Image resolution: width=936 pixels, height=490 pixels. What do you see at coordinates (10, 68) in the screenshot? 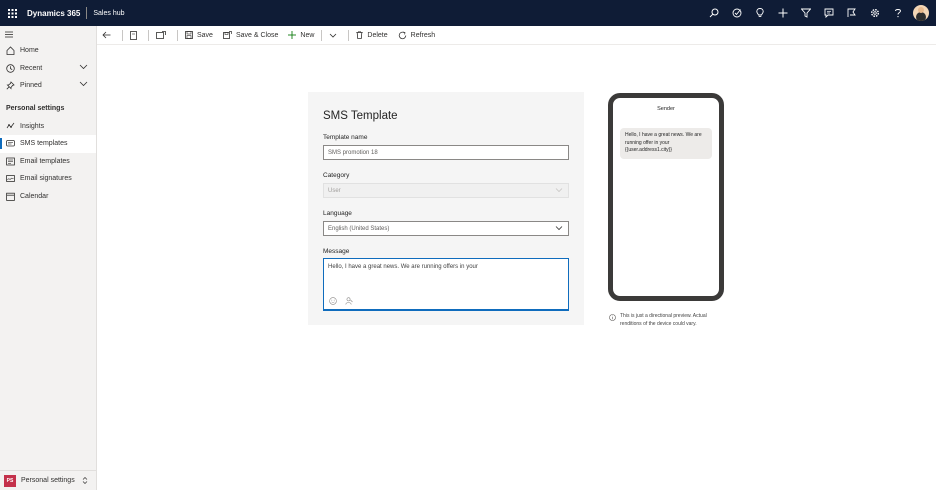
I see `clock-icon` at bounding box center [10, 68].